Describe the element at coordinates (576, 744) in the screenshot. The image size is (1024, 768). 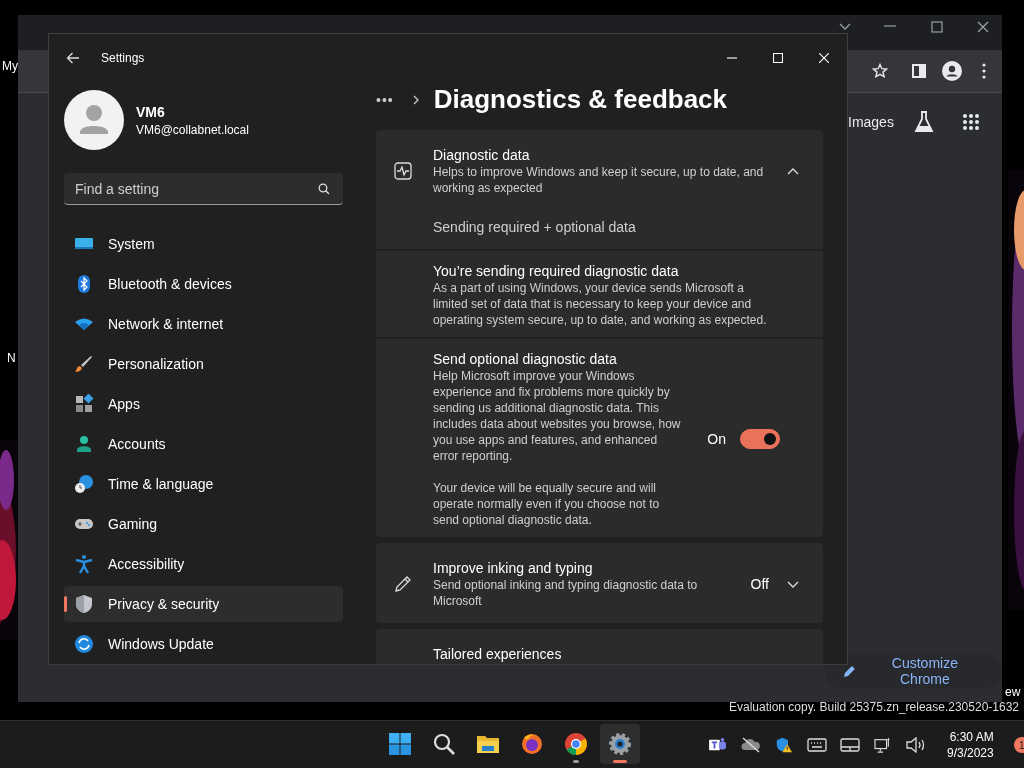
I see `chrome-browser-icon` at that location.